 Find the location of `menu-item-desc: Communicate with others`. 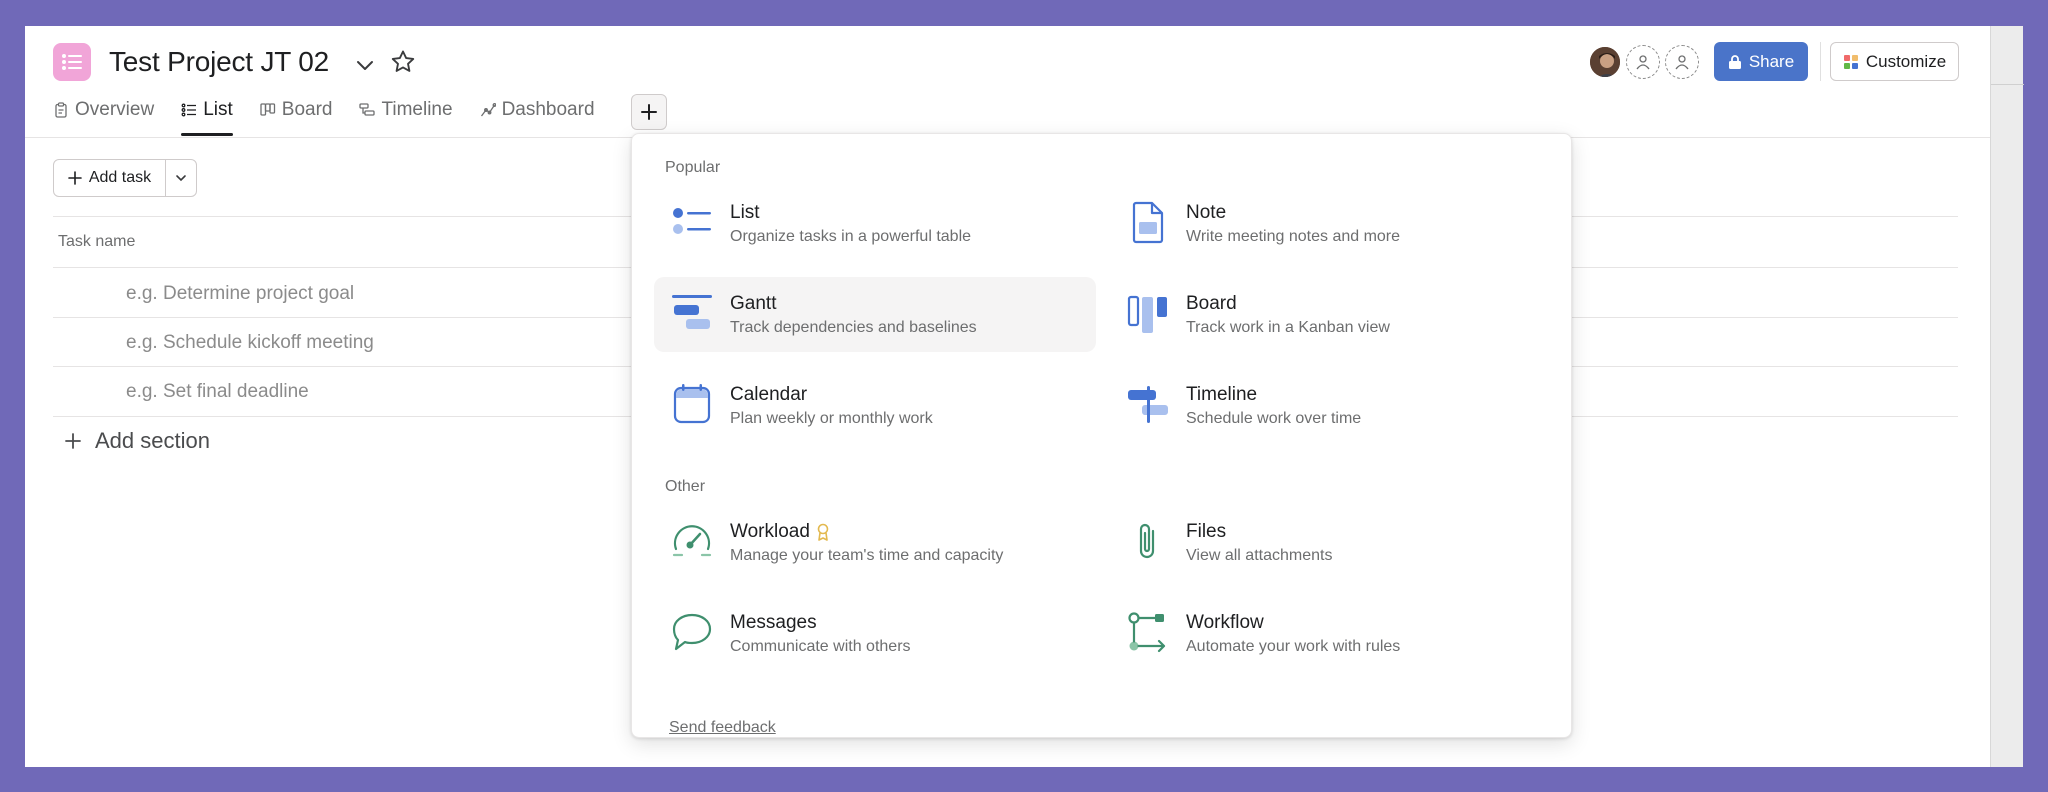

menu-item-desc: Communicate with others is located at coordinates (820, 646).